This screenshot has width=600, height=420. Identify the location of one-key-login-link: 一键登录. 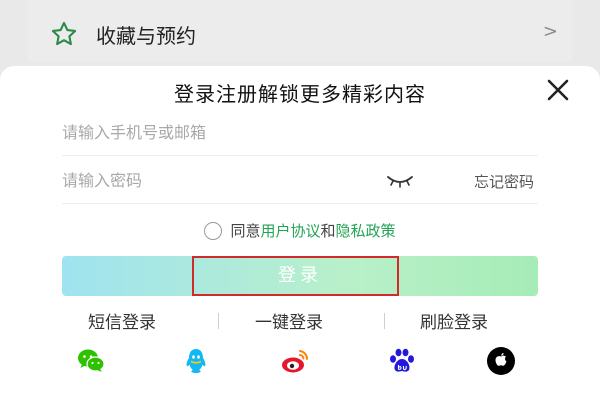
(289, 320).